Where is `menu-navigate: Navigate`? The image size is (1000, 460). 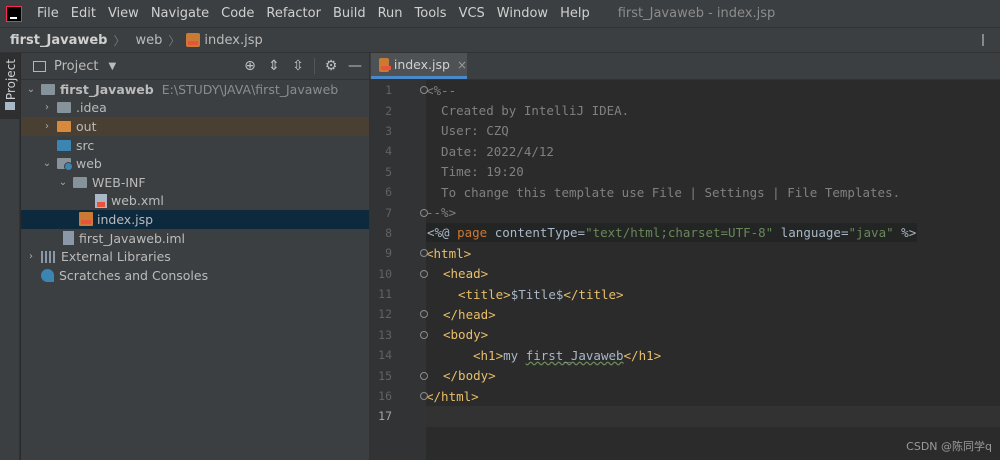 menu-navigate: Navigate is located at coordinates (180, 13).